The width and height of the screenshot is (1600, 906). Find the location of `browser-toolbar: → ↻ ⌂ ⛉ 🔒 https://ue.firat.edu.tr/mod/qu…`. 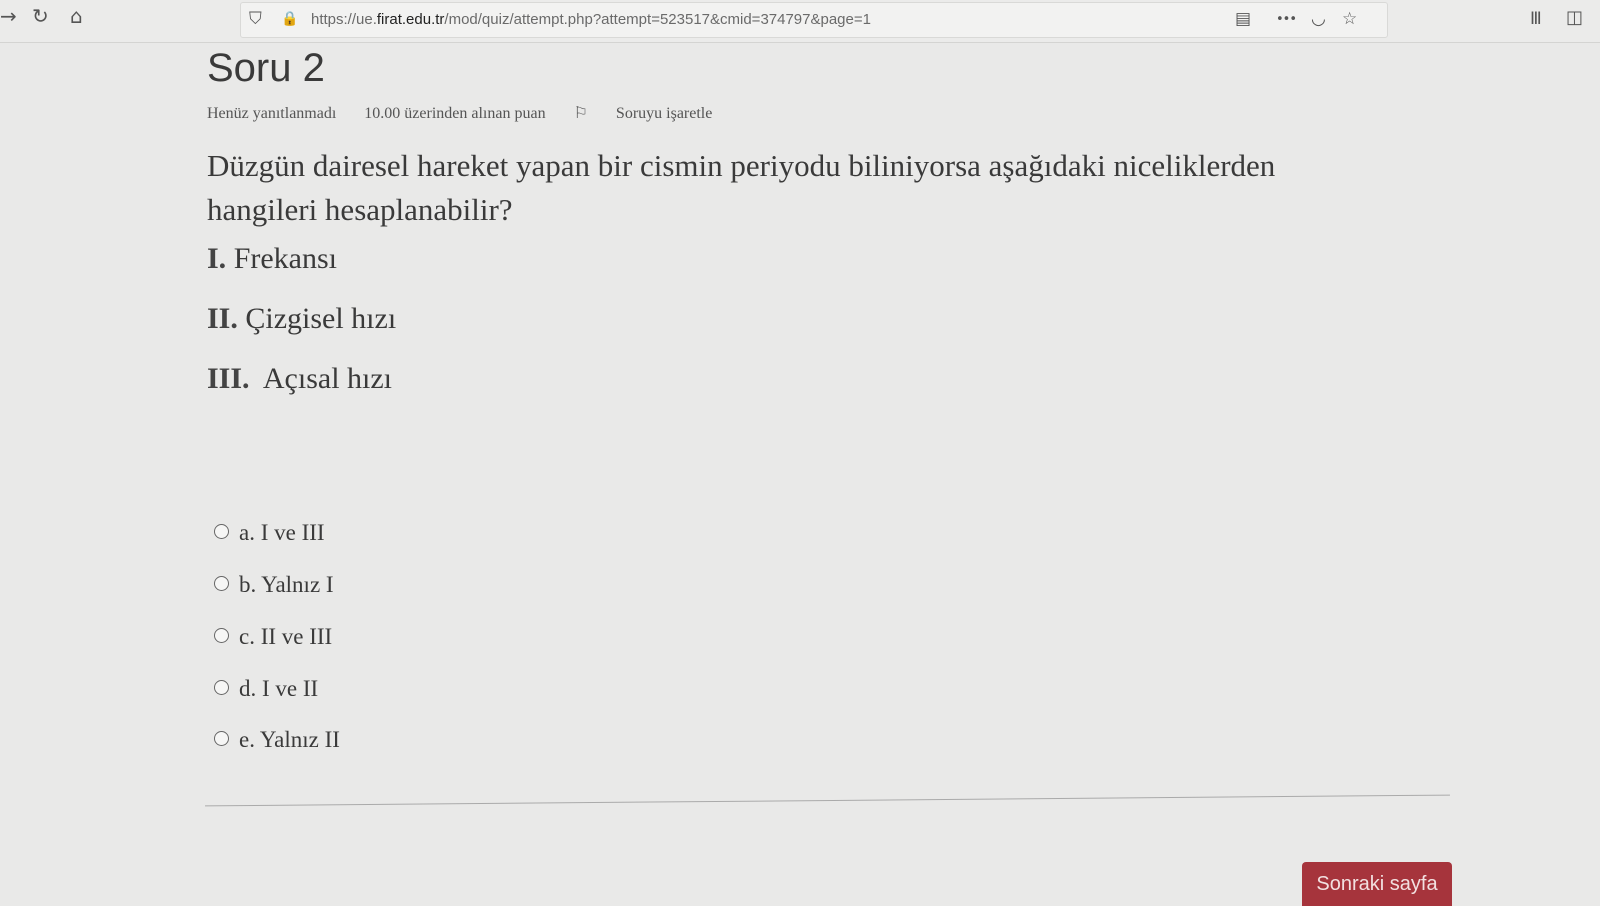

browser-toolbar: → ↻ ⌂ ⛉ 🔒 https://ue.firat.edu.tr/mod/qu… is located at coordinates (800, 21).